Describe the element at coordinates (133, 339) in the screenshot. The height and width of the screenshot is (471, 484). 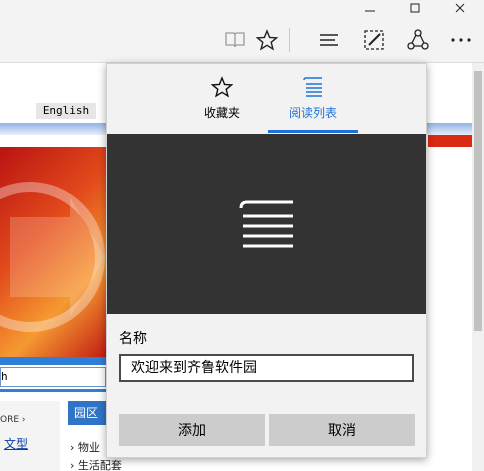
I see `name-label: 名称` at that location.